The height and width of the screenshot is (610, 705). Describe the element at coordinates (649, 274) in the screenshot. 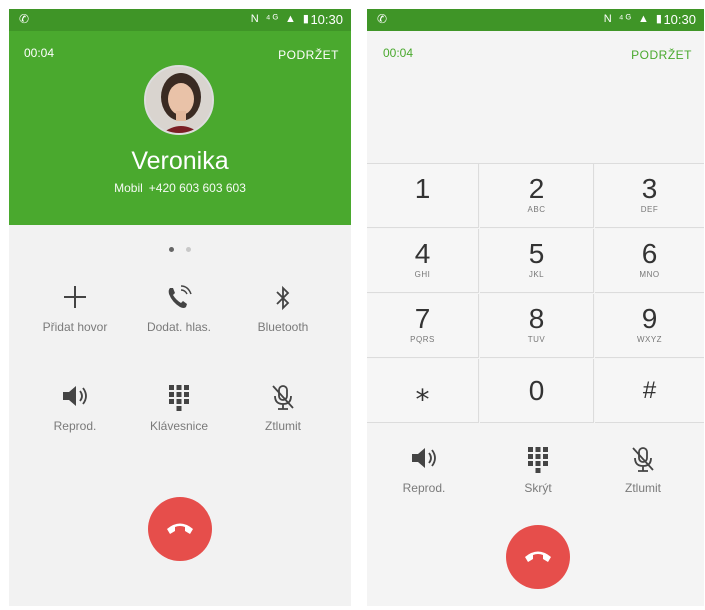

I see `key-letters: MNO` at that location.